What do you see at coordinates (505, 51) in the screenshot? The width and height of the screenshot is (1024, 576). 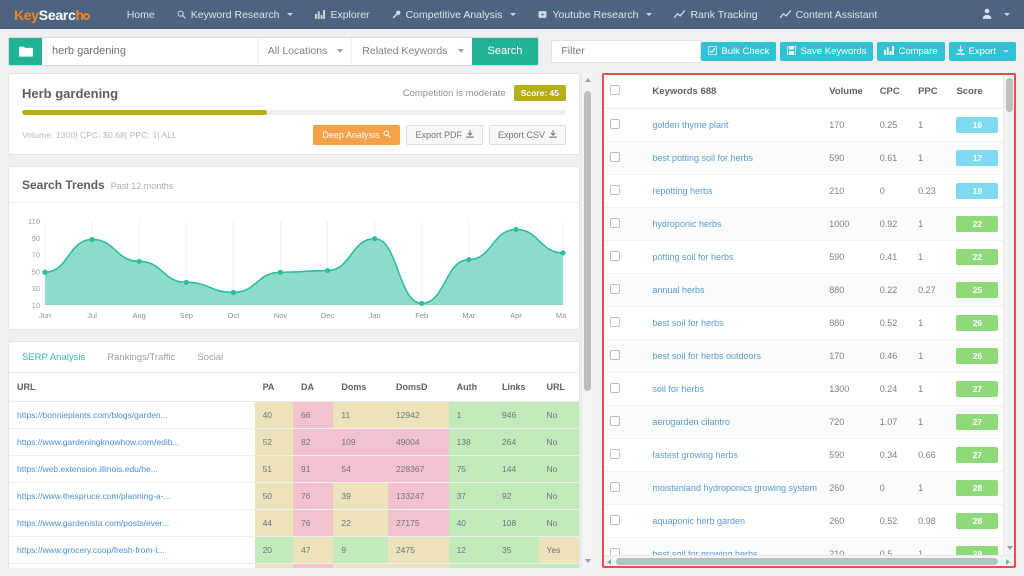 I see `search-button: Search` at bounding box center [505, 51].